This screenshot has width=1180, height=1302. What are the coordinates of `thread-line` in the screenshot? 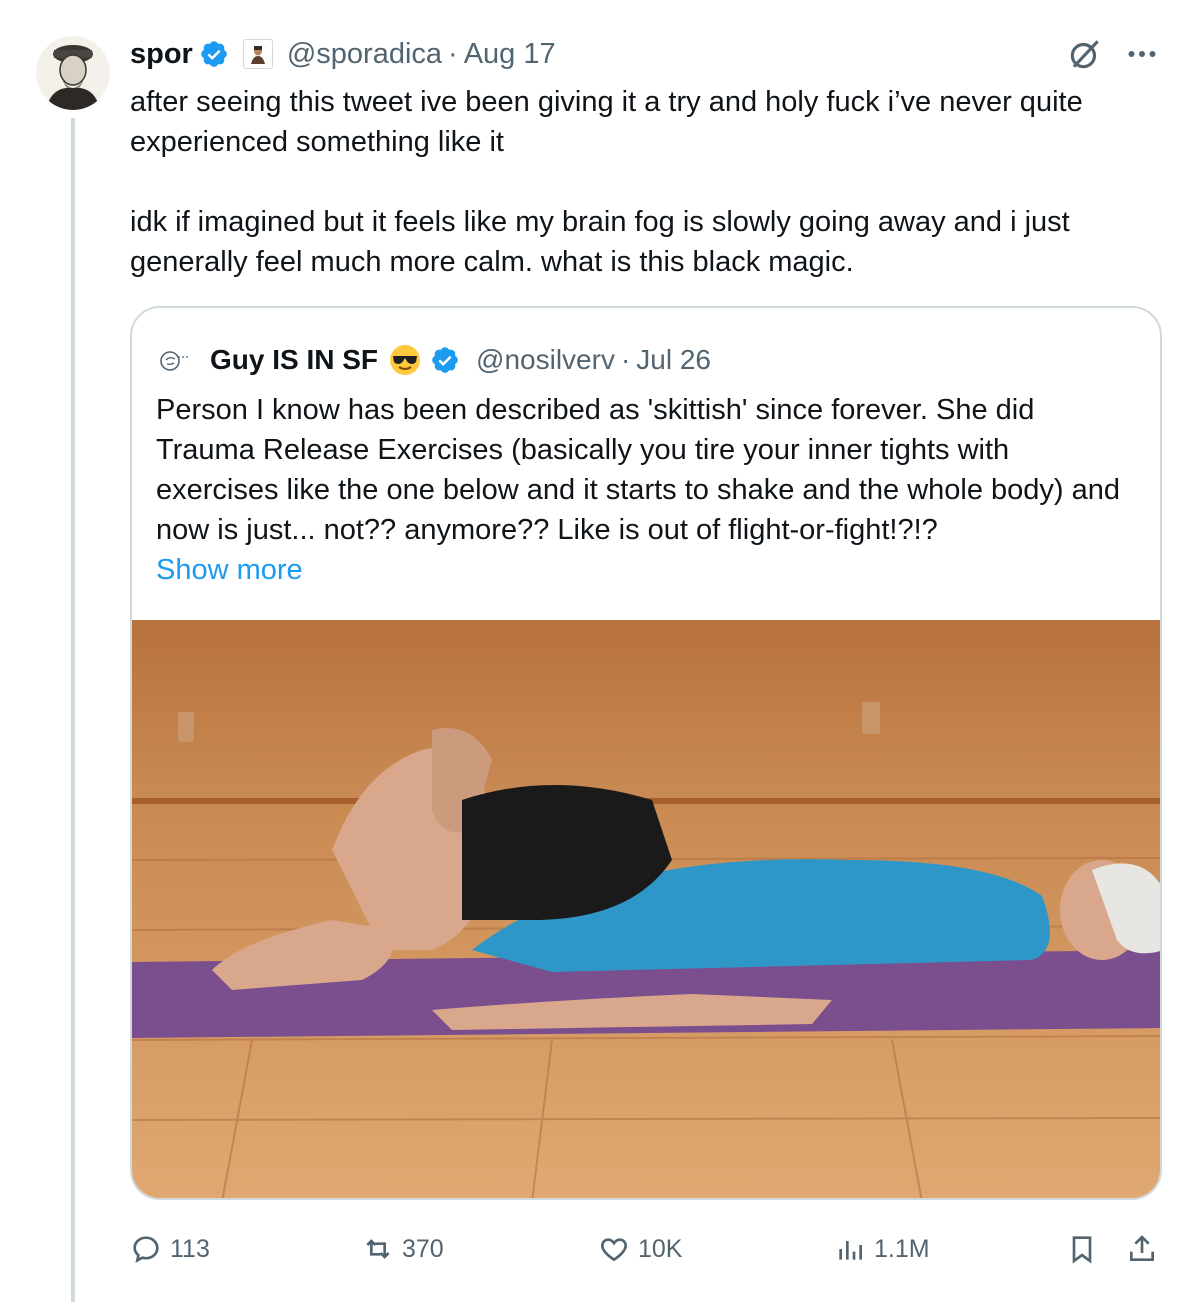 It's located at (73, 710).